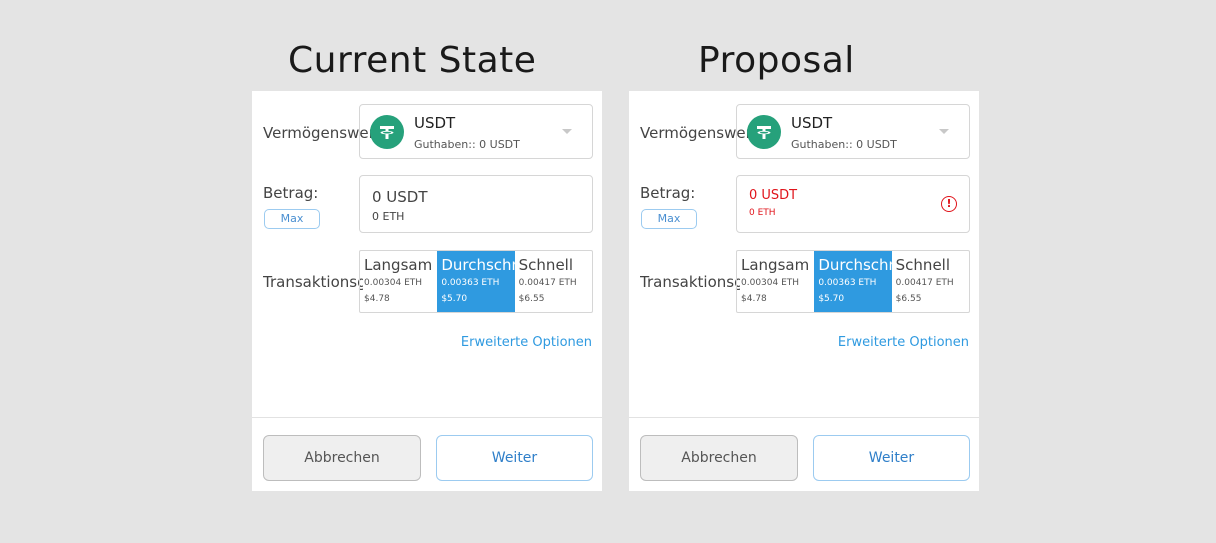  Describe the element at coordinates (853, 204) in the screenshot. I see `amount-input: 0 USDT 0 ETH !` at that location.